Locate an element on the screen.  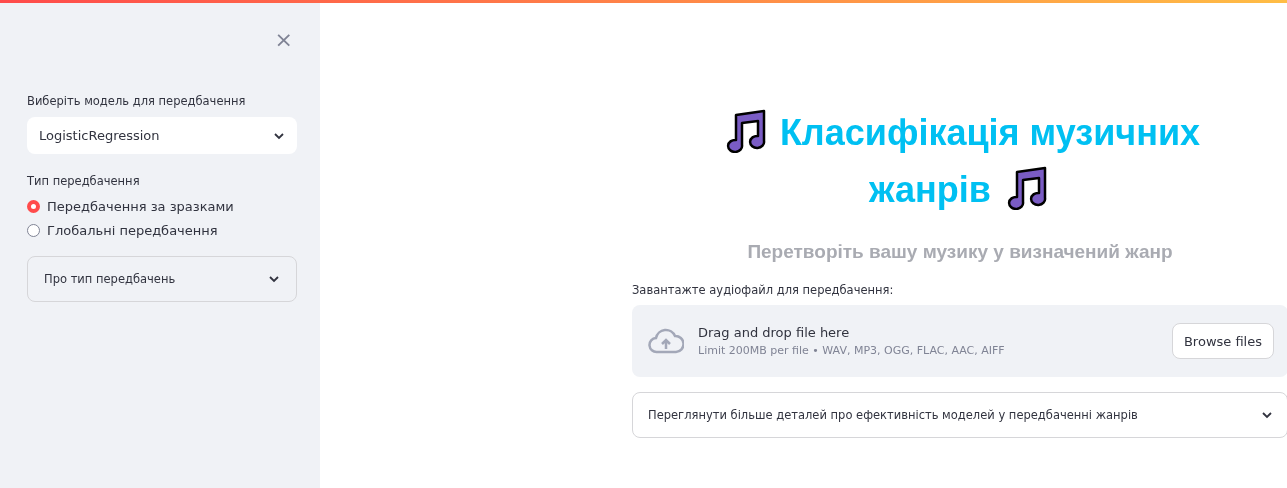
dropzone-hint: Limit 200MB per file • WAV, MP3, OGG, FLAC, AAC, AIFF is located at coordinates (852, 350).